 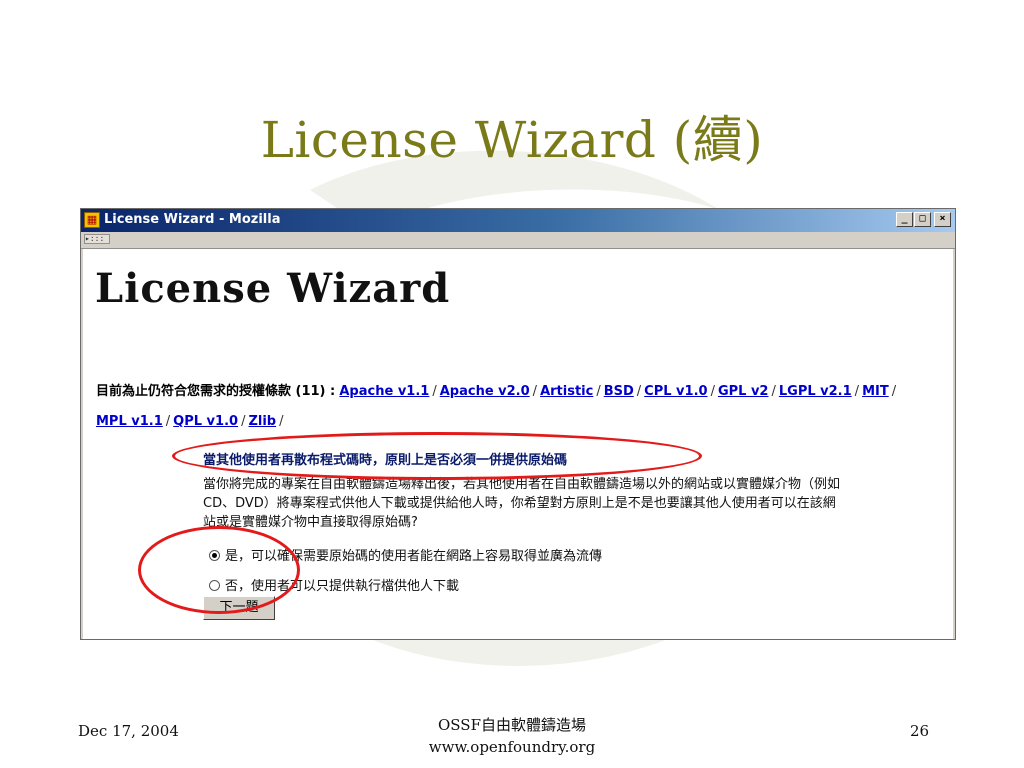 What do you see at coordinates (214, 585) in the screenshot?
I see `radio-no` at bounding box center [214, 585].